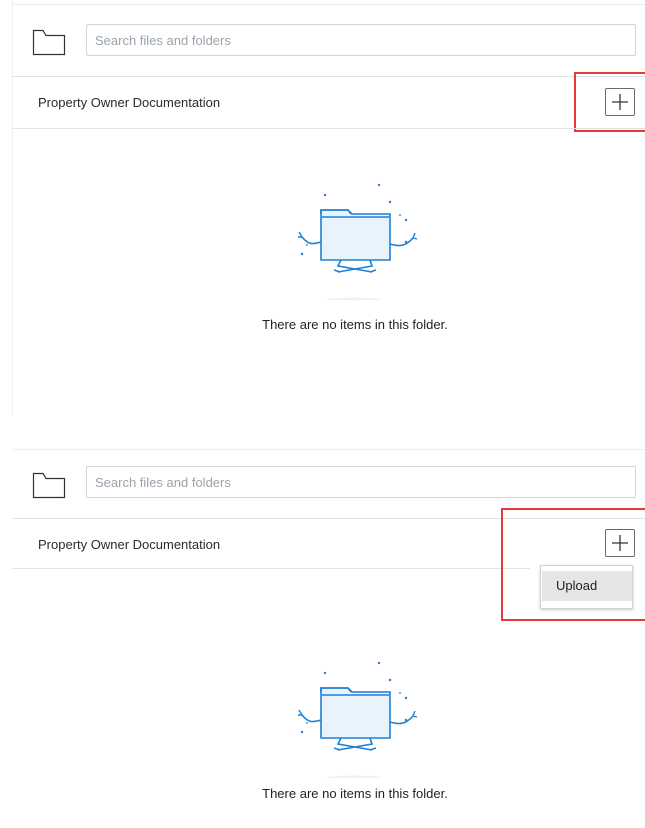 The width and height of the screenshot is (645, 828). I want to click on panel-left-border, so click(12, 207).